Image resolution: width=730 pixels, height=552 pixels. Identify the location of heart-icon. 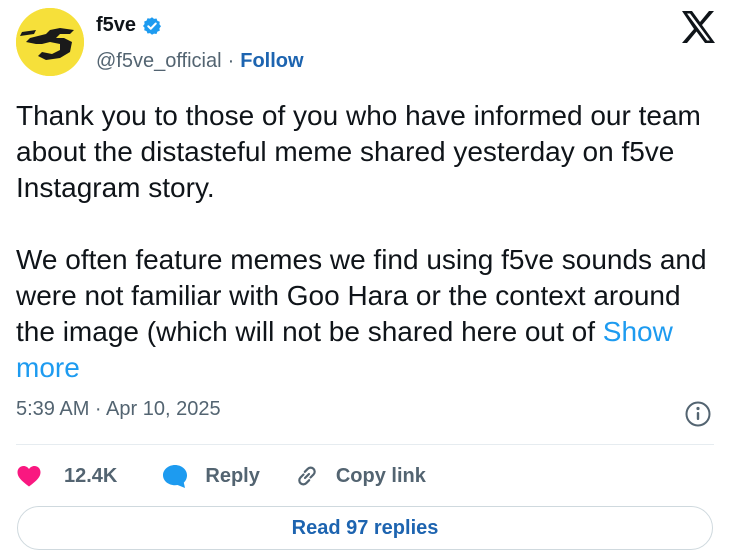
(29, 476).